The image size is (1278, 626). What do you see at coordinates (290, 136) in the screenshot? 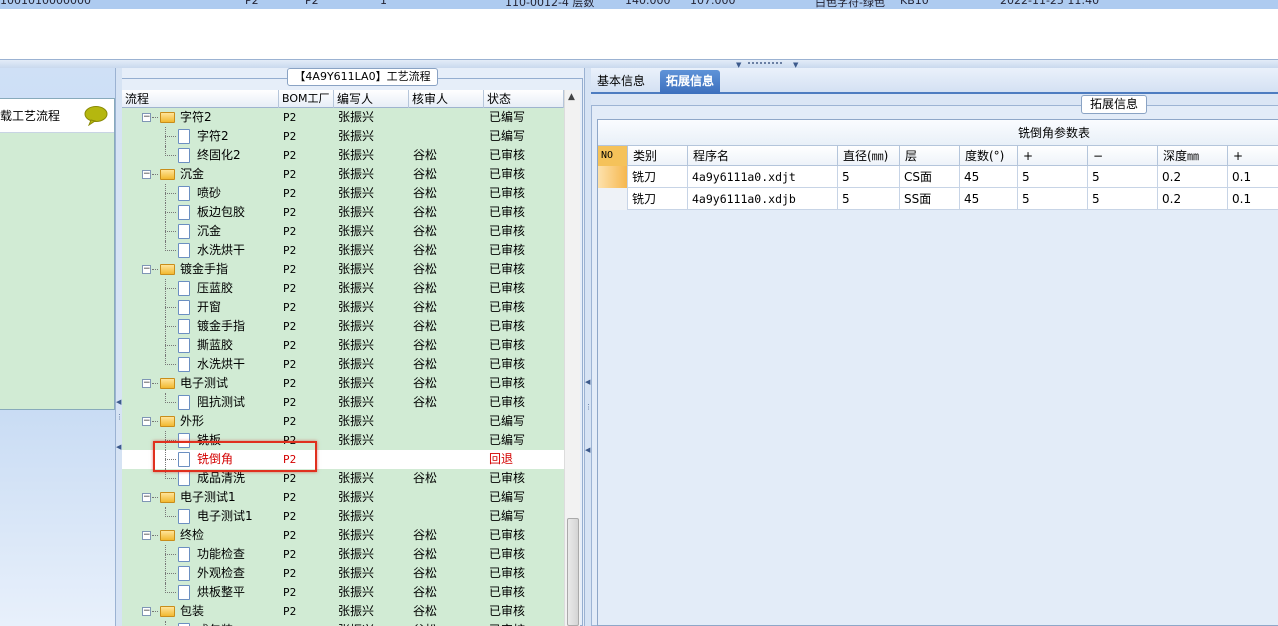
I see `bom-value: P2` at bounding box center [290, 136].